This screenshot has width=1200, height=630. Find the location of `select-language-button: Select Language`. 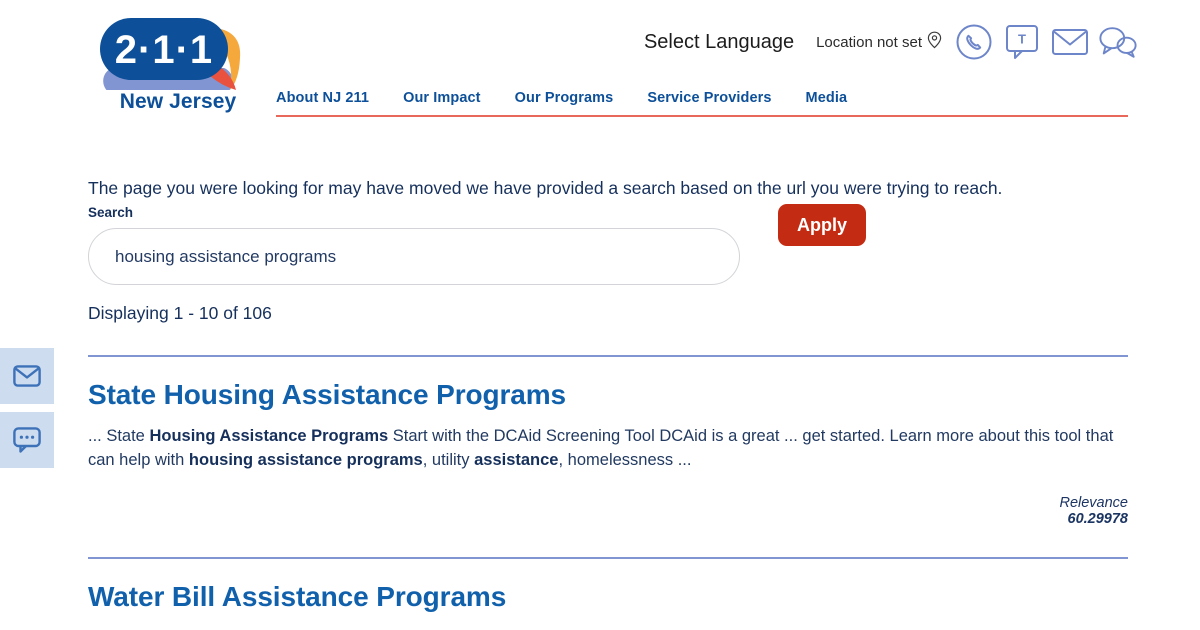

select-language-button: Select Language is located at coordinates (719, 42).